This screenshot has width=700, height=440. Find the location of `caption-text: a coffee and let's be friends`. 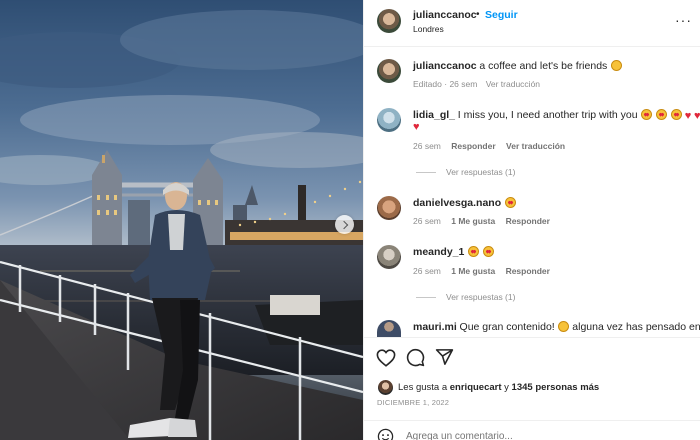

caption-text: a coffee and let's be friends is located at coordinates (543, 66).